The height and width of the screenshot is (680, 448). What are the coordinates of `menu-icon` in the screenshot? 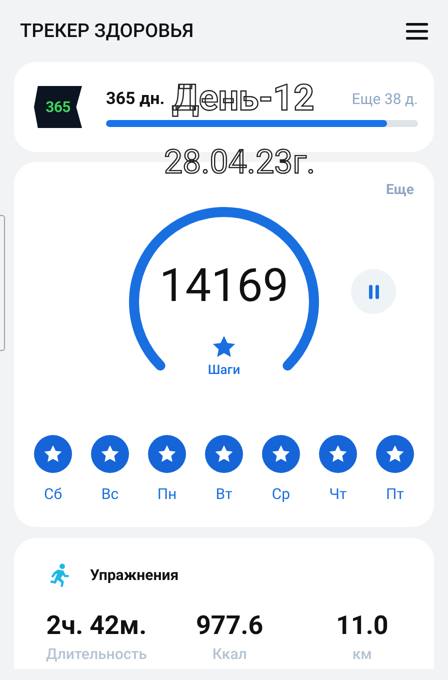 It's located at (417, 31).